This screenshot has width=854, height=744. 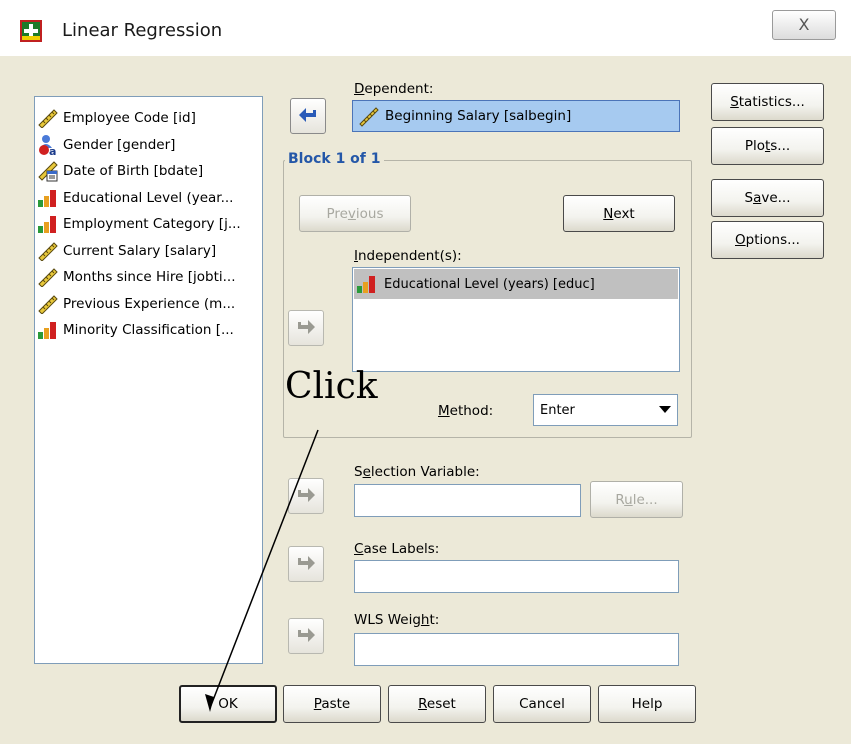 I want to click on annotation-arrow, so click(x=262, y=570).